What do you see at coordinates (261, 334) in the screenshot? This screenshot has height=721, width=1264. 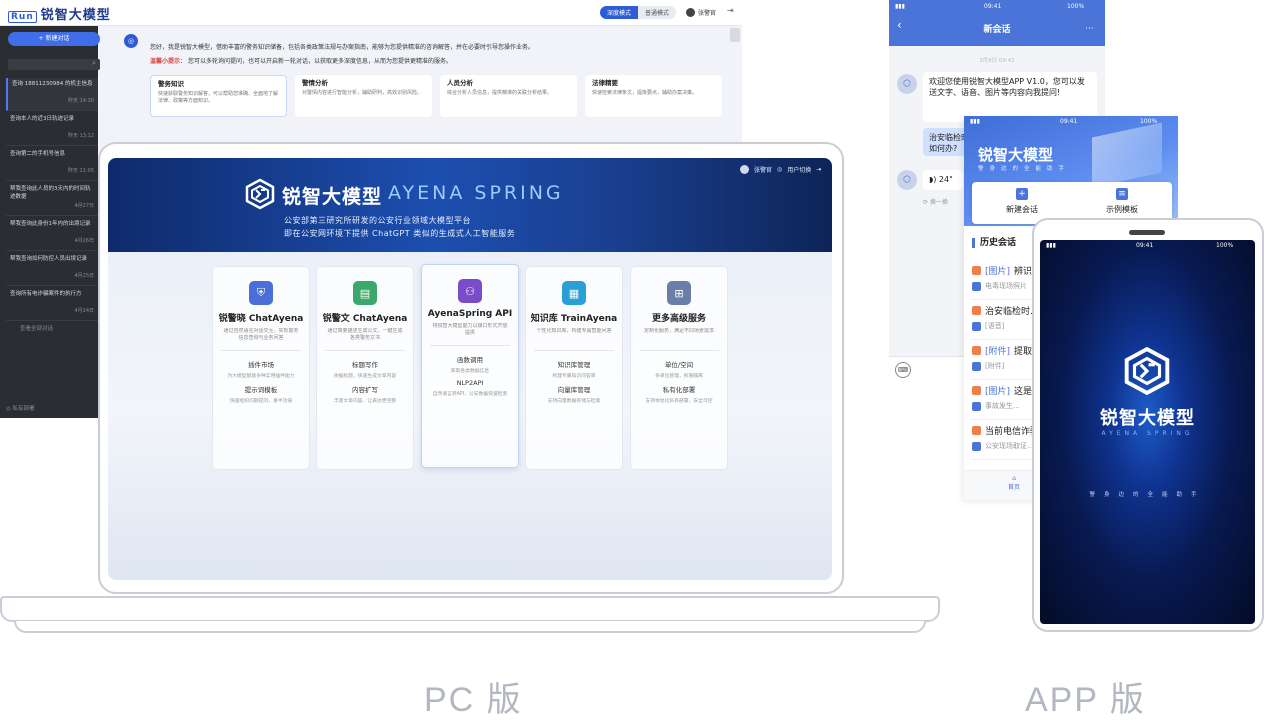 I see `product-desc: 通过自然语言对话交互，实现警务信息查询与业务问答` at bounding box center [261, 334].